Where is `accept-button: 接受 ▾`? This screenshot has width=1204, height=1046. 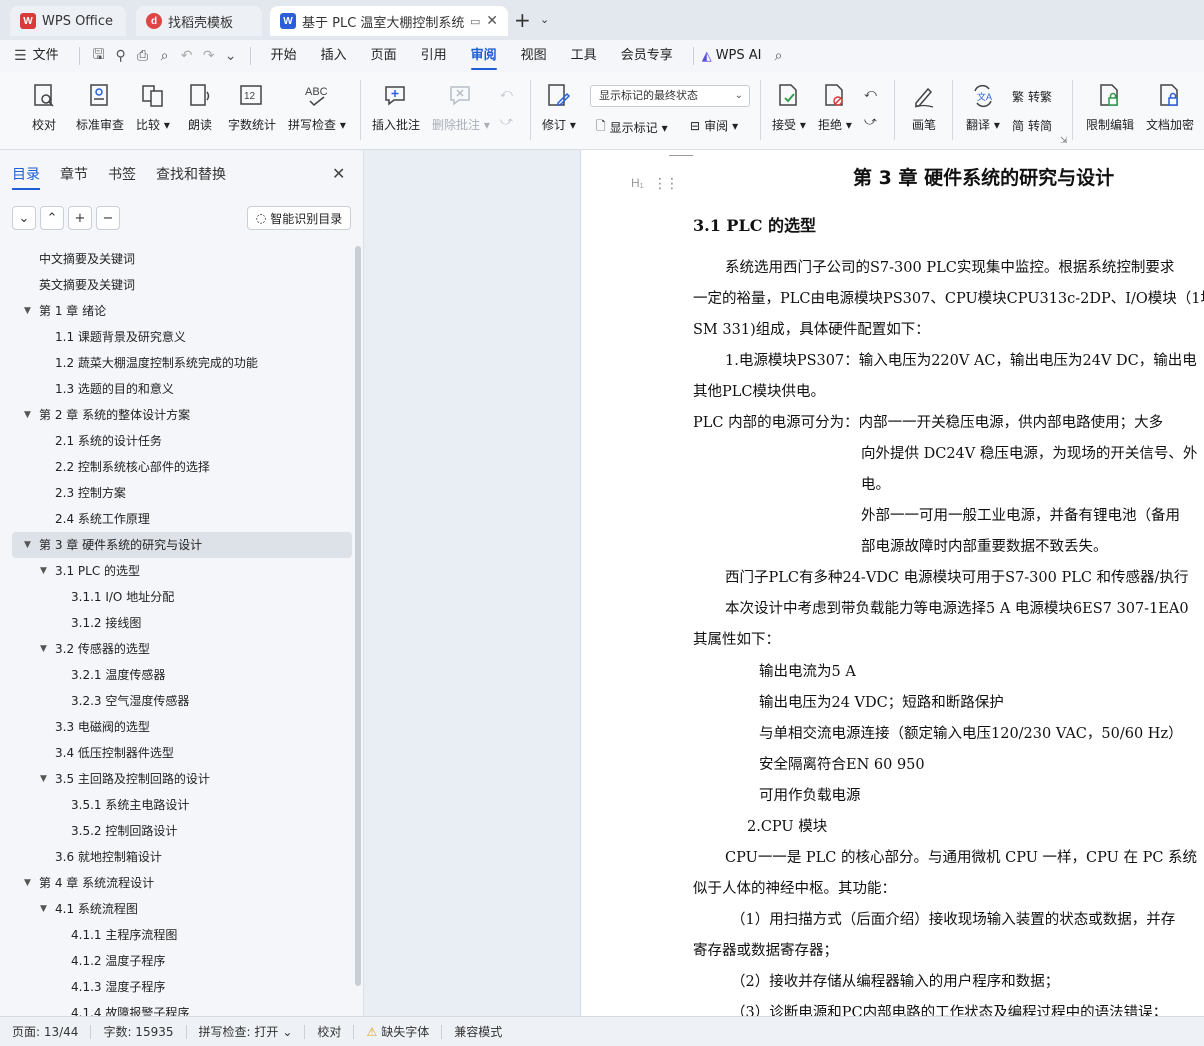 accept-button: 接受 ▾ is located at coordinates (789, 107).